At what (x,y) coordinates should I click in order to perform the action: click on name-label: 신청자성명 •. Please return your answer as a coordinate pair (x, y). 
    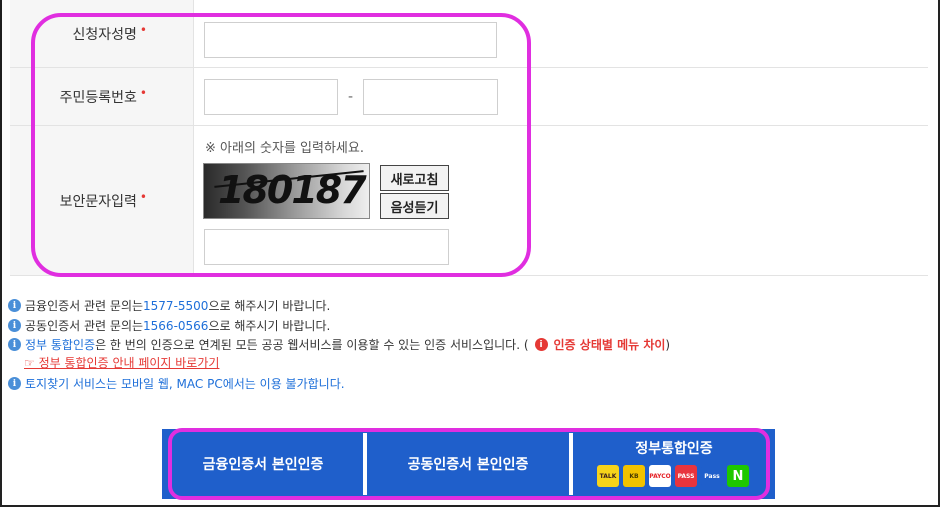
    Looking at the image, I should click on (102, 33).